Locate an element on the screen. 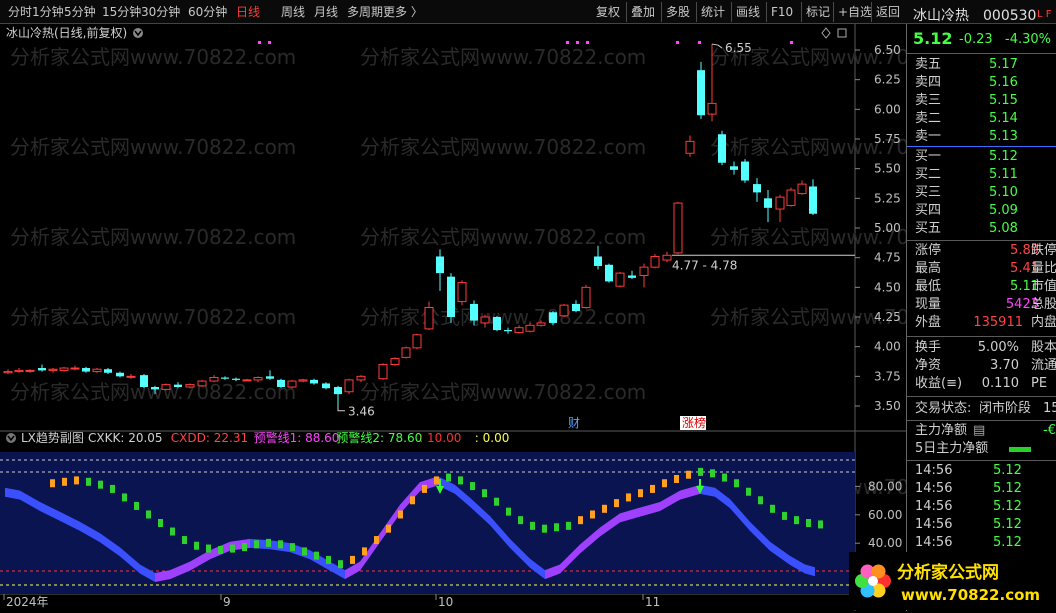  buy-level-price: 5.10 is located at coordinates (1003, 192).